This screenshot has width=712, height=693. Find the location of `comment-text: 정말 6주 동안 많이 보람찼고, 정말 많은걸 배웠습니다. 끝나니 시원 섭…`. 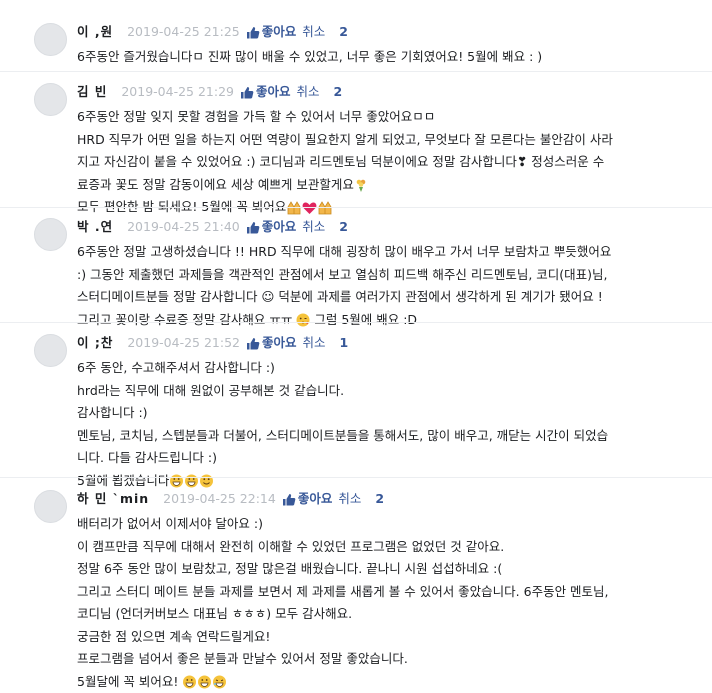

comment-text: 정말 6주 동안 많이 보람찼고, 정말 많은걸 배웠습니다. 끝나니 시원 섭… is located at coordinates (343, 569).